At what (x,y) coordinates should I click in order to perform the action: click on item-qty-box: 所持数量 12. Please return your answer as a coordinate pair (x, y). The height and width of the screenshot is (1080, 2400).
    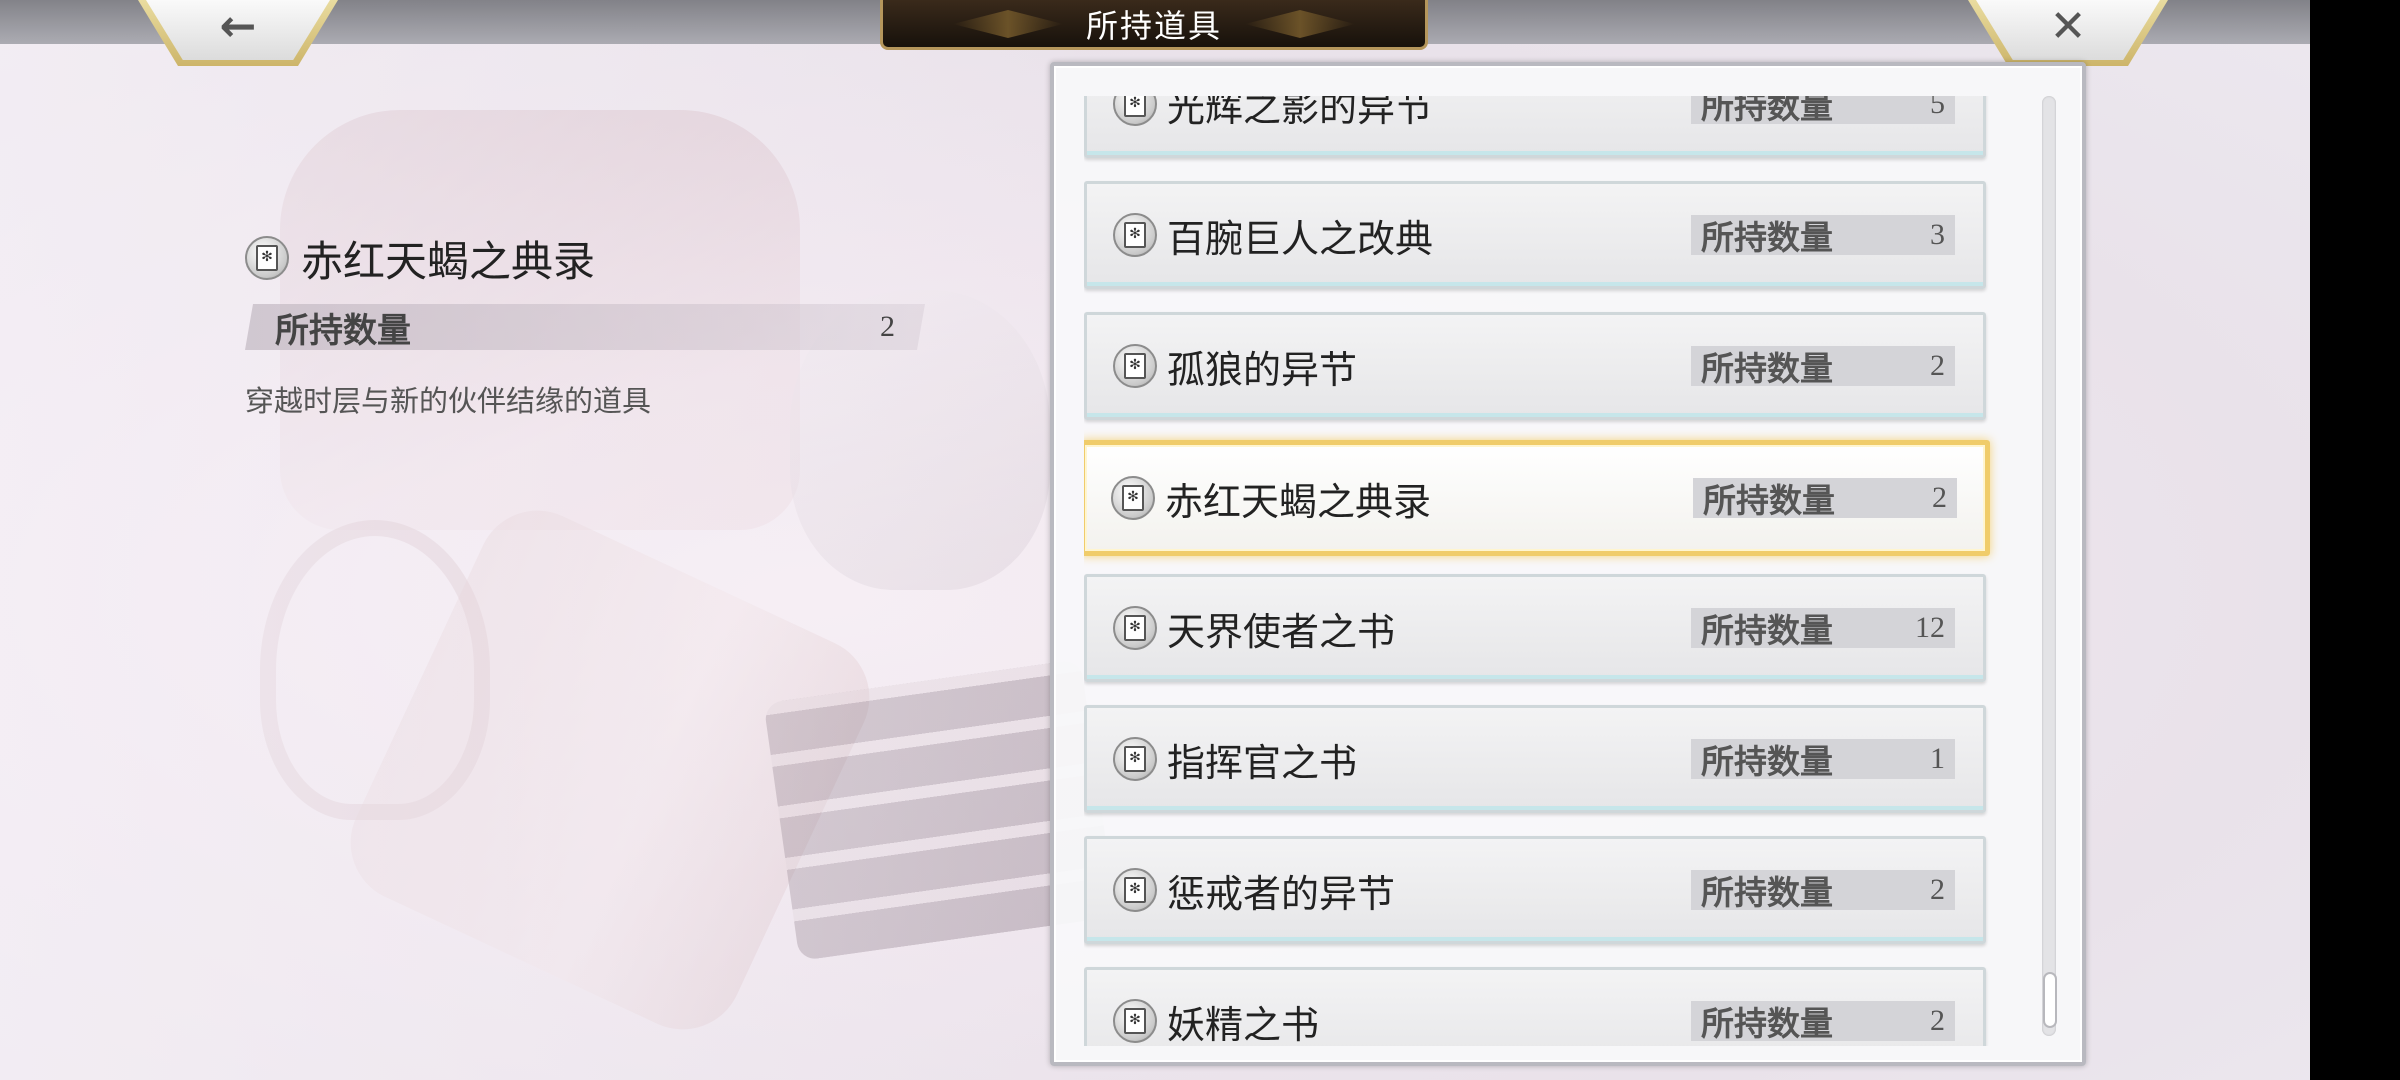
    Looking at the image, I should click on (1823, 629).